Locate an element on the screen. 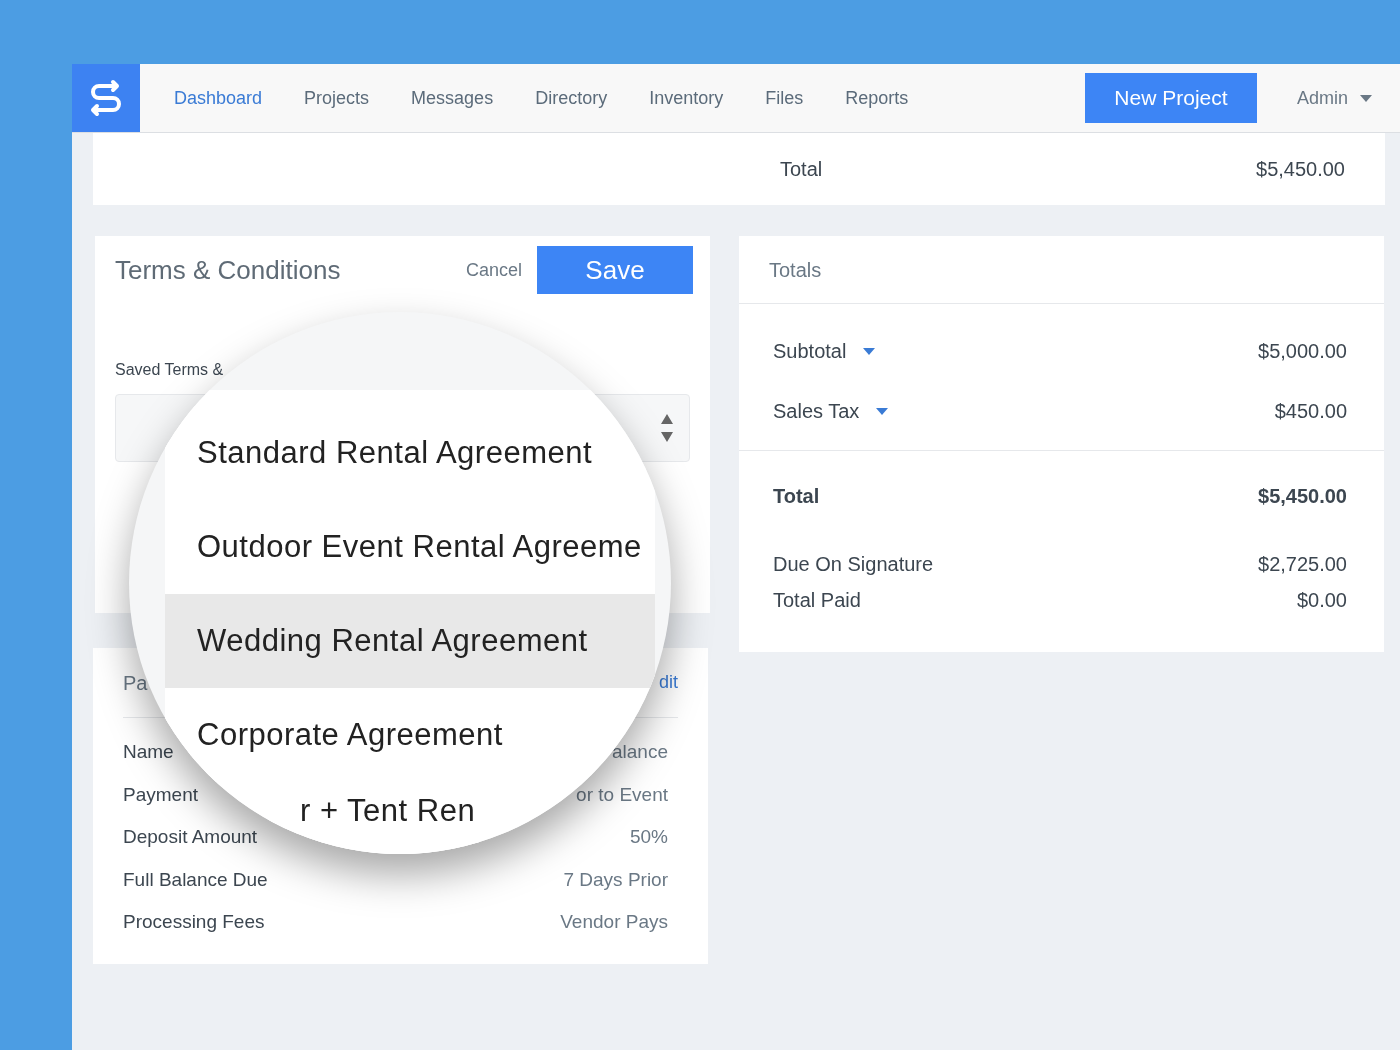 The height and width of the screenshot is (1050, 1400). logo-tile is located at coordinates (106, 98).